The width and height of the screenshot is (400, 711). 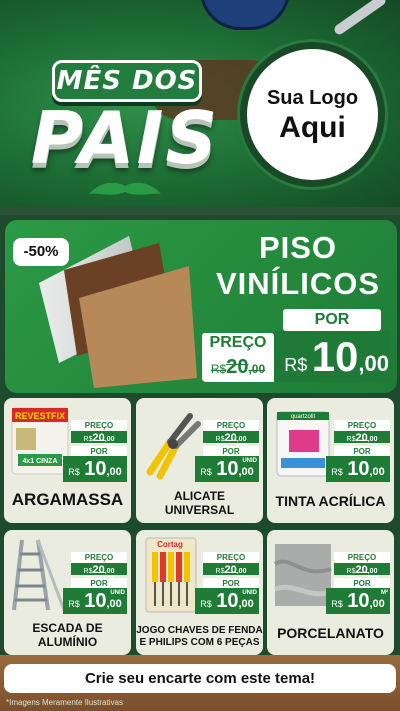 I want to click on old-currency: R$, so click(x=218, y=369).